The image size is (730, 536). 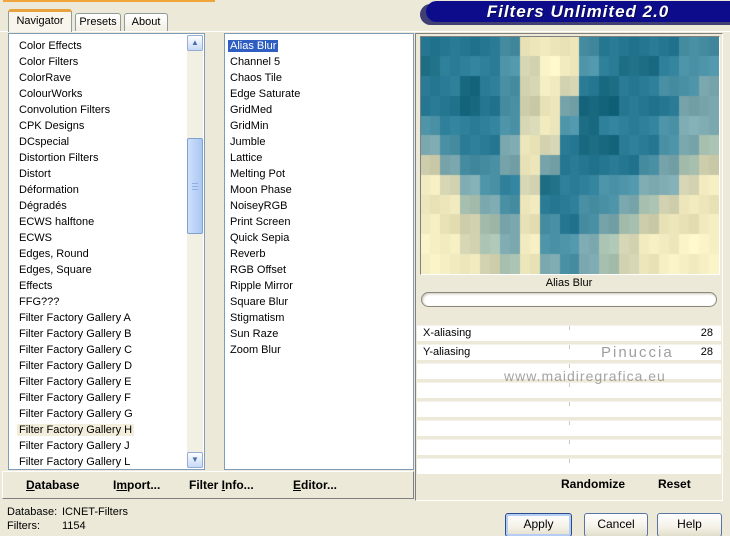 I want to click on status-filters-value: 1154, so click(x=74, y=526).